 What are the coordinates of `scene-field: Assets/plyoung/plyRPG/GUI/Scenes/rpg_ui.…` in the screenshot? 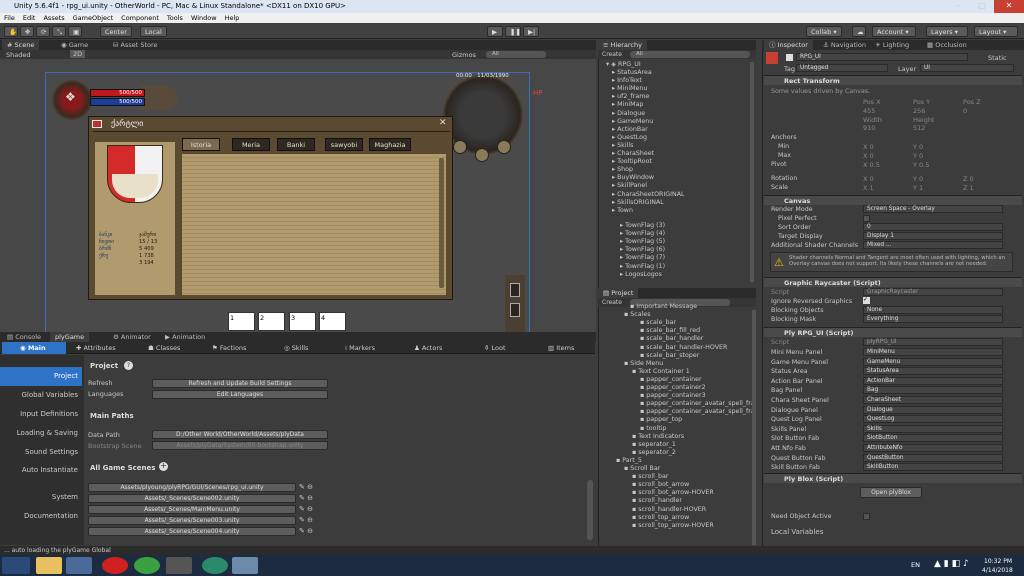 It's located at (192, 487).